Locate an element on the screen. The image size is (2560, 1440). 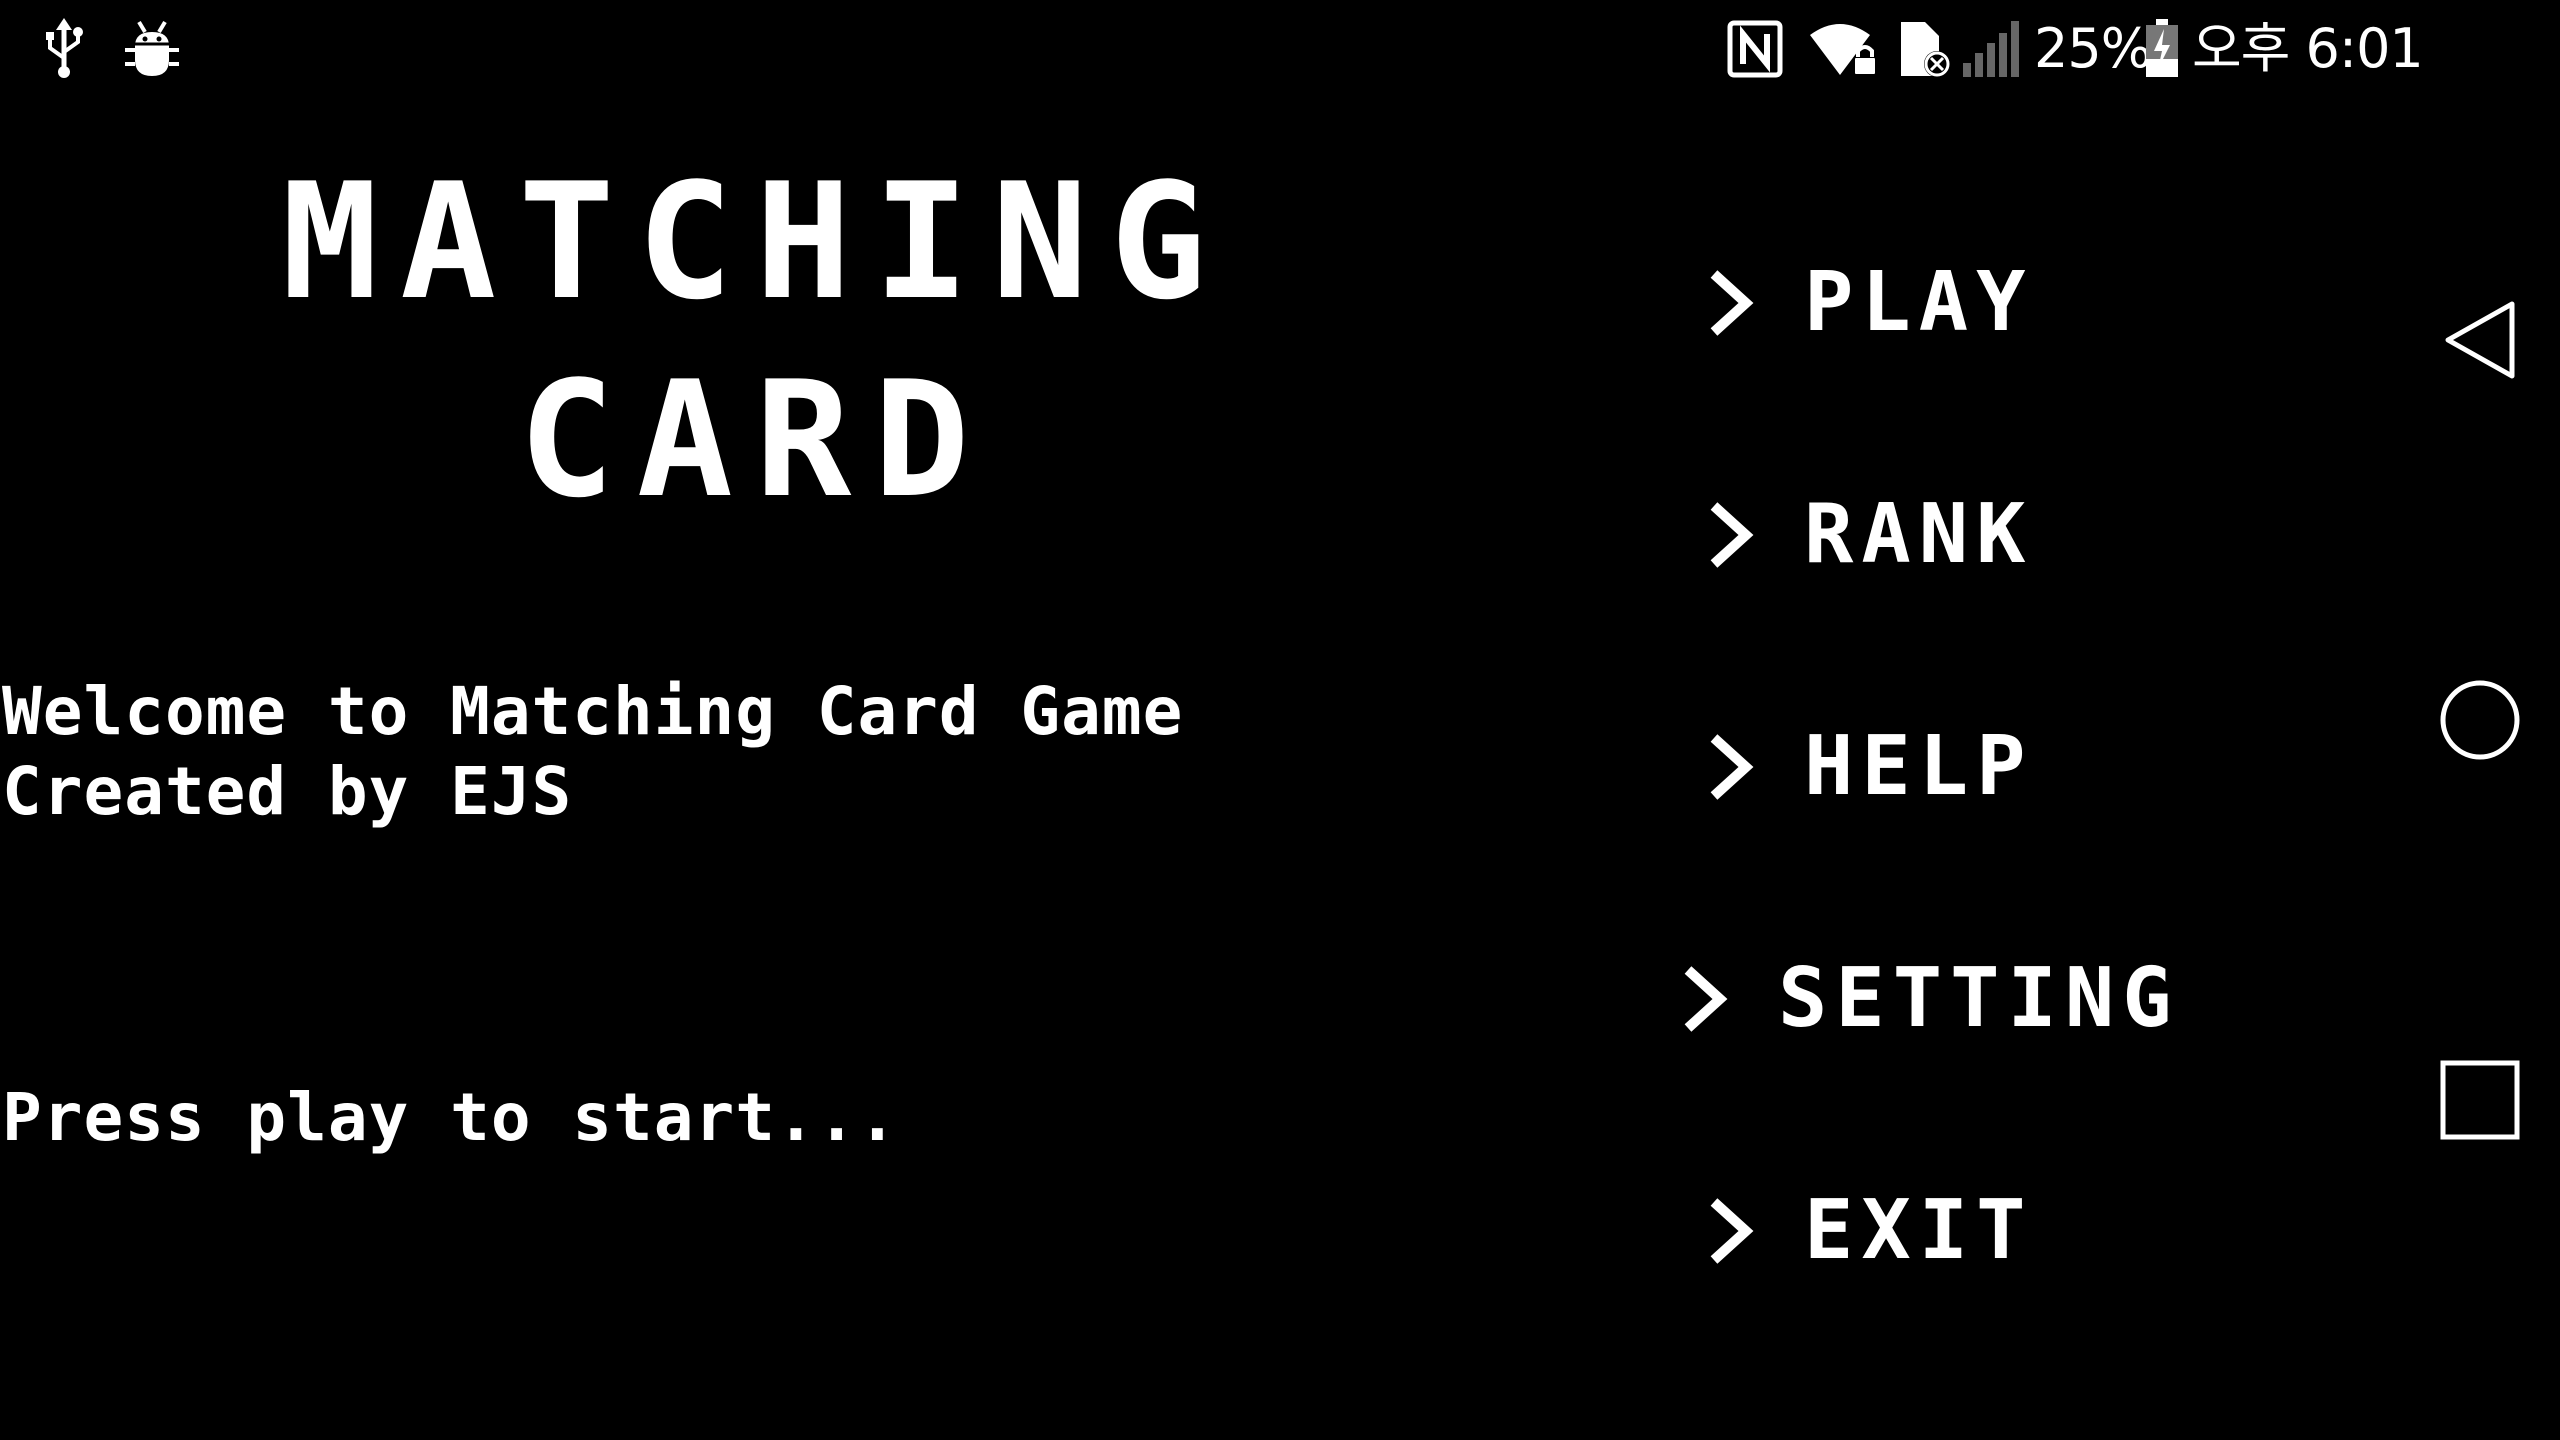
game-title-line2: CARD is located at coordinates (755, 439).